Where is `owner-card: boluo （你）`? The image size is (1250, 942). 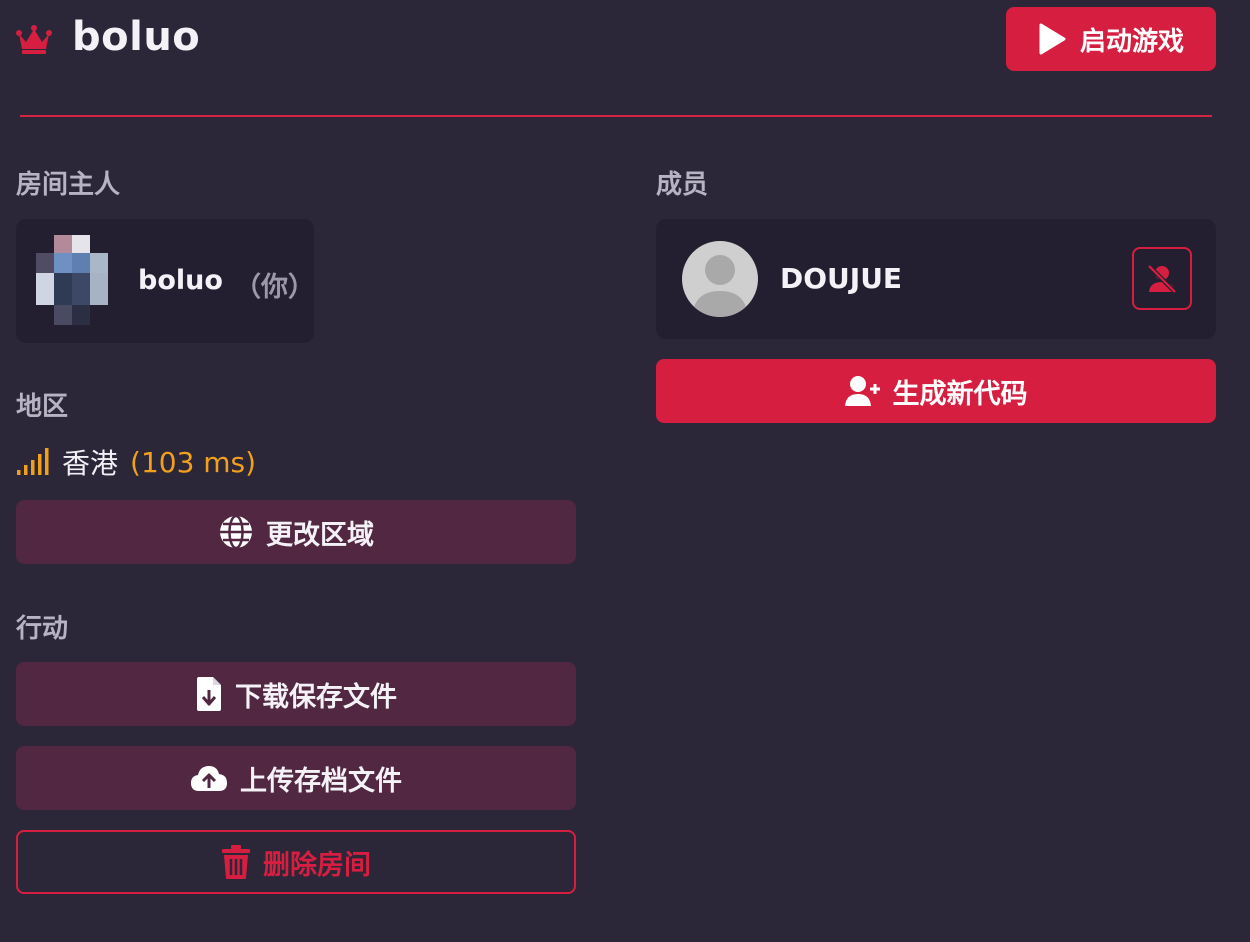 owner-card: boluo （你） is located at coordinates (165, 281).